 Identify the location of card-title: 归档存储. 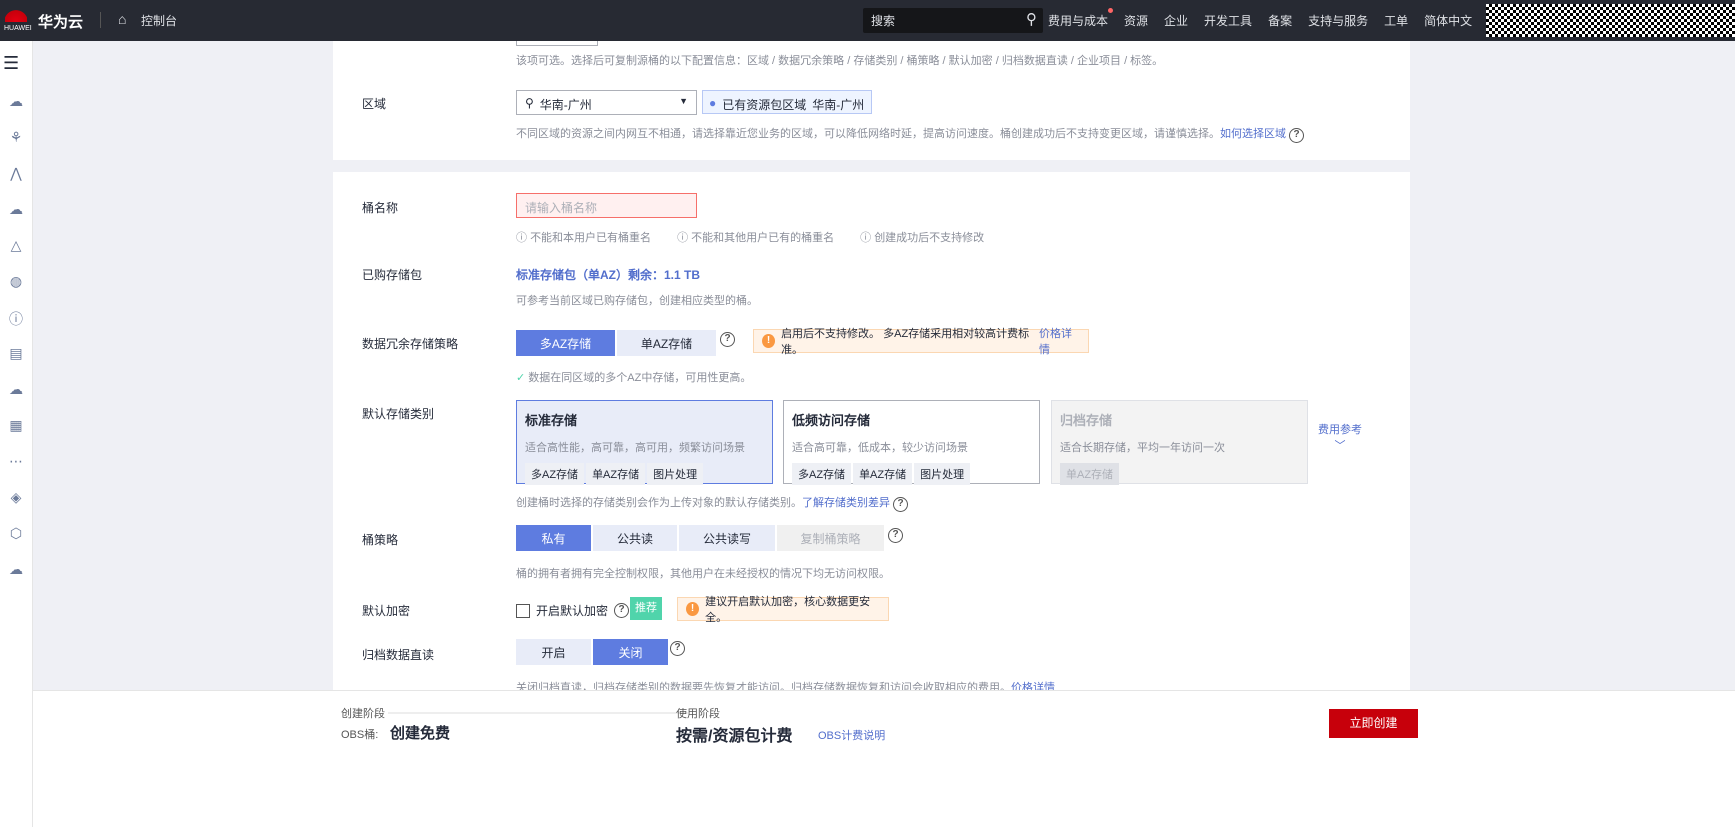
(1086, 420).